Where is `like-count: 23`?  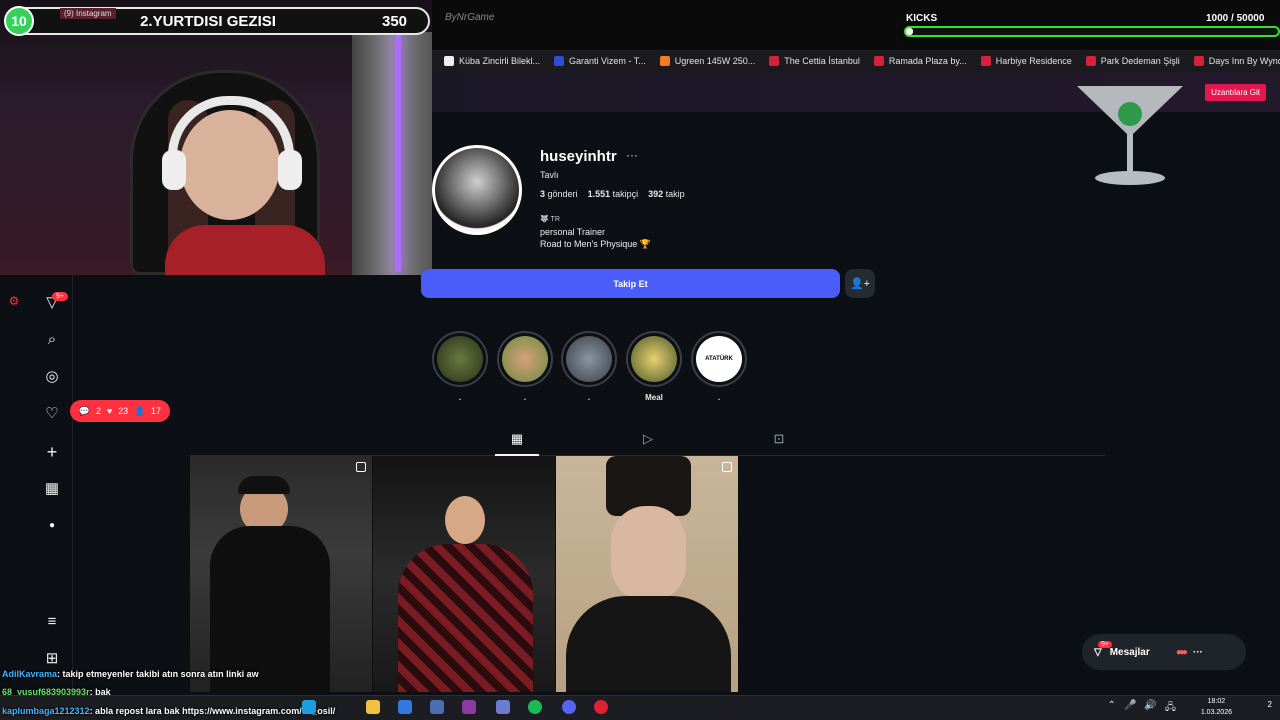
like-count: 23 is located at coordinates (123, 411).